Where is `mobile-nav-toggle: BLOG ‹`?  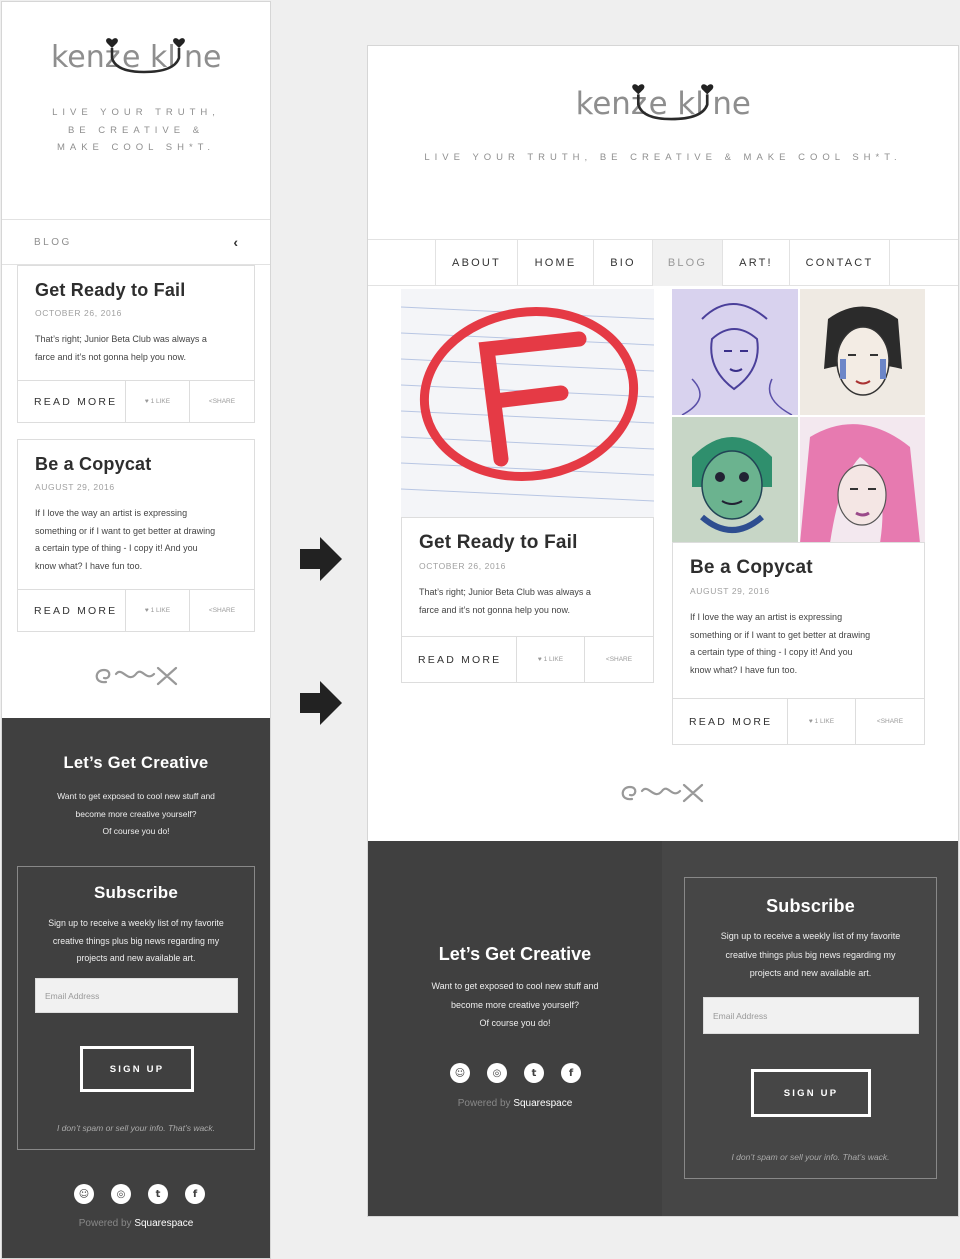 mobile-nav-toggle: BLOG ‹ is located at coordinates (136, 242).